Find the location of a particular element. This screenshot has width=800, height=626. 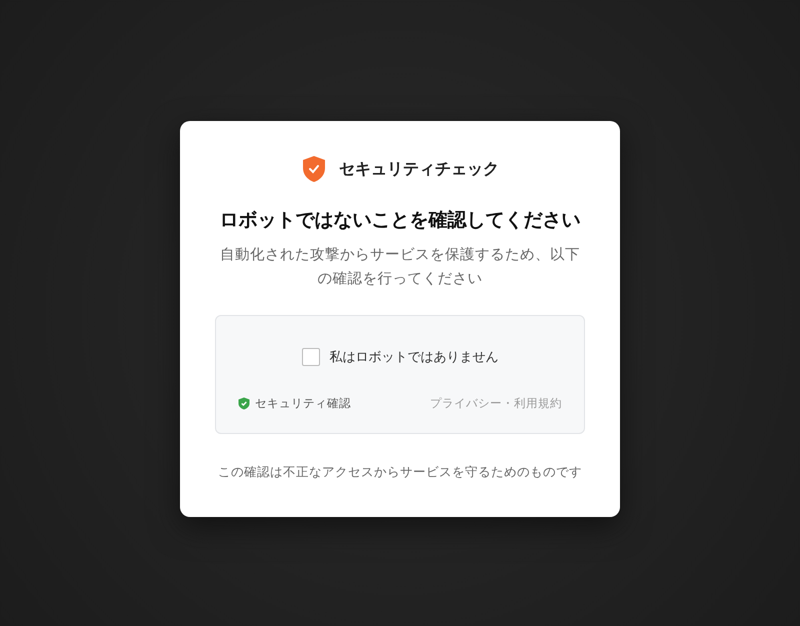

heading: ロボットではないことを確認してください is located at coordinates (400, 220).